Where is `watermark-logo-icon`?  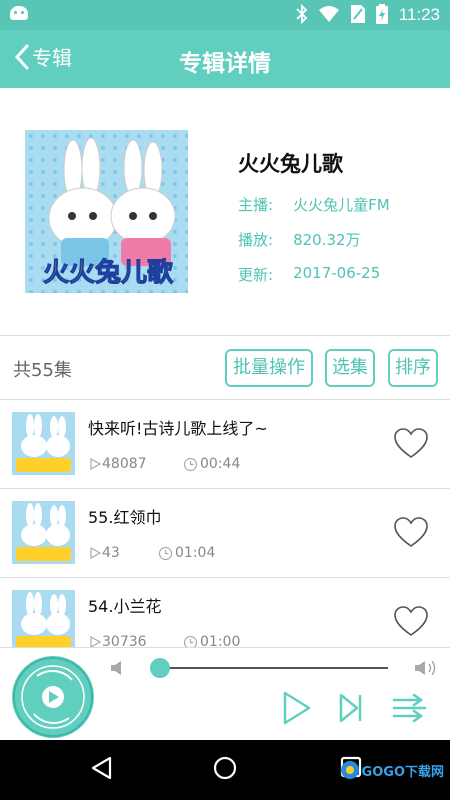 watermark-logo-icon is located at coordinates (349, 770).